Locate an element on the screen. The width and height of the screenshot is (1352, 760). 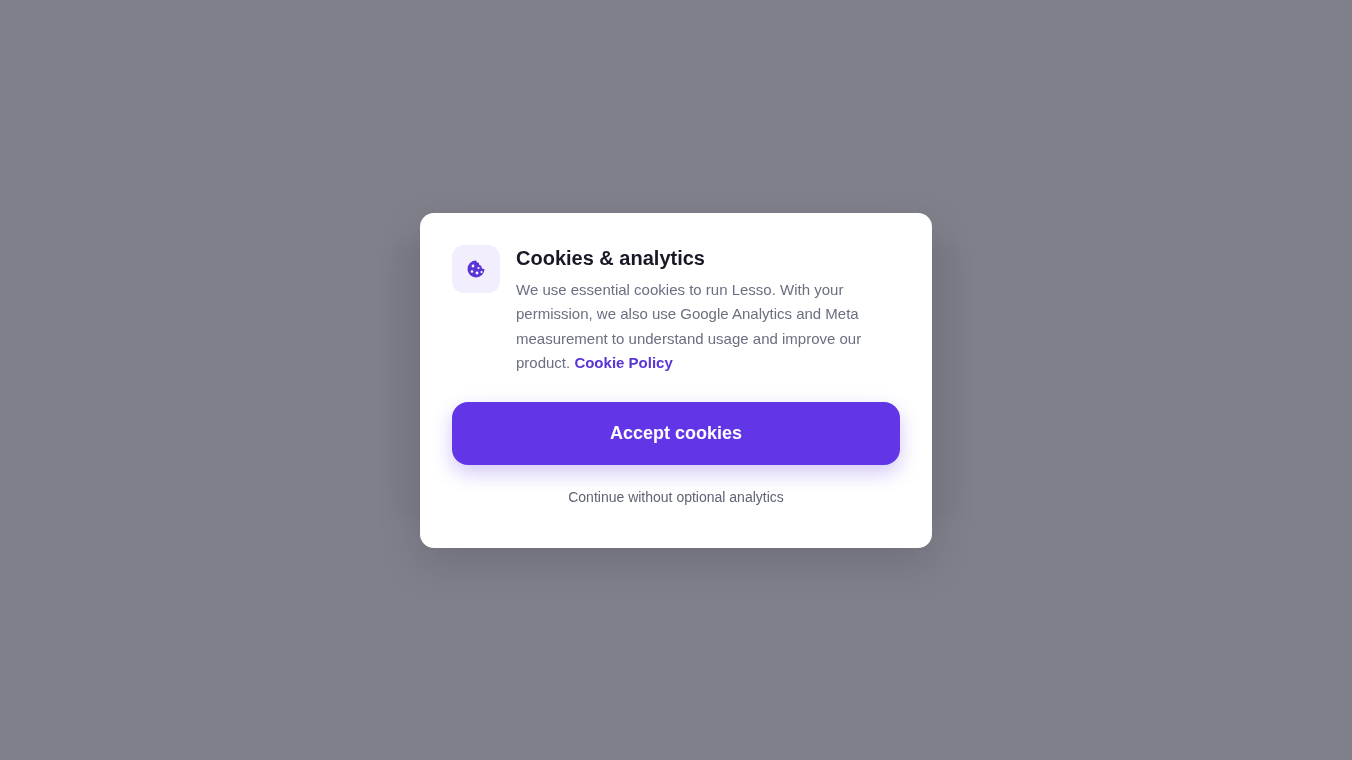
cookie-policy-link: Cookie Policy is located at coordinates (623, 362).